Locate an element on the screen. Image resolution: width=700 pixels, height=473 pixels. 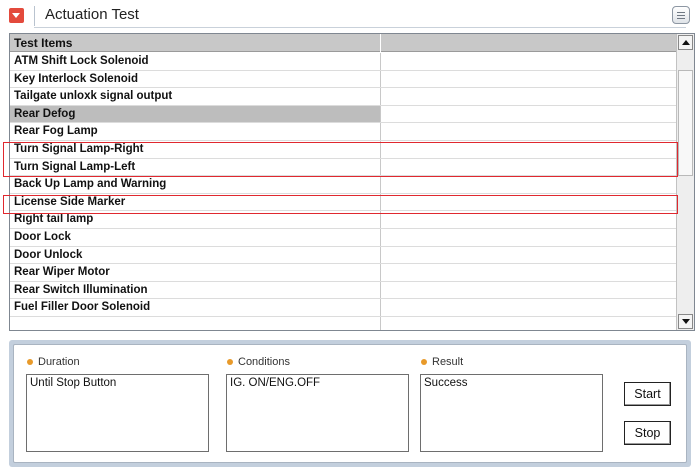
duration-group: Duration Until Stop Button is located at coordinates (117, 403).